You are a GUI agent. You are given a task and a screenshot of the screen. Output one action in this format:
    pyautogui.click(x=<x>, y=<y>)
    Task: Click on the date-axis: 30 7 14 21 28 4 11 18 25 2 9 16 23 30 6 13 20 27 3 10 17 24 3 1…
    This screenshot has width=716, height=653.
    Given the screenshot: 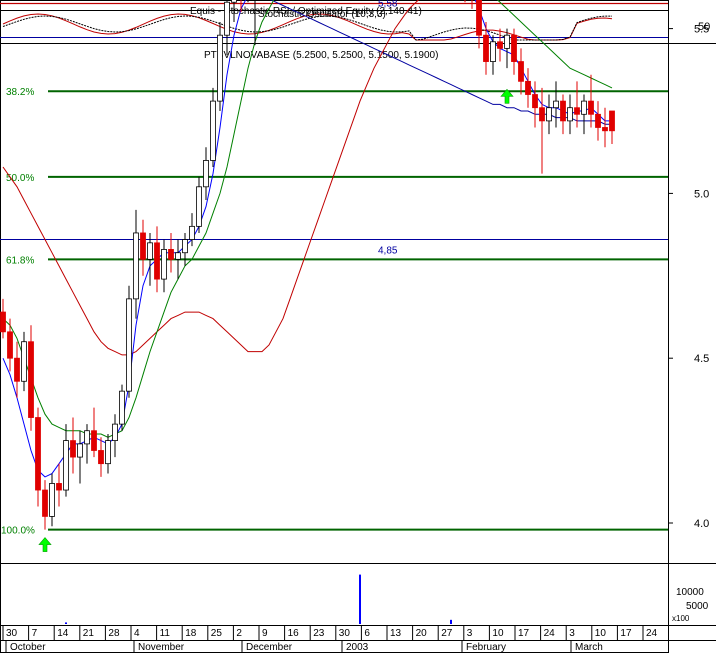 What is the action you would take?
    pyautogui.click(x=330, y=639)
    